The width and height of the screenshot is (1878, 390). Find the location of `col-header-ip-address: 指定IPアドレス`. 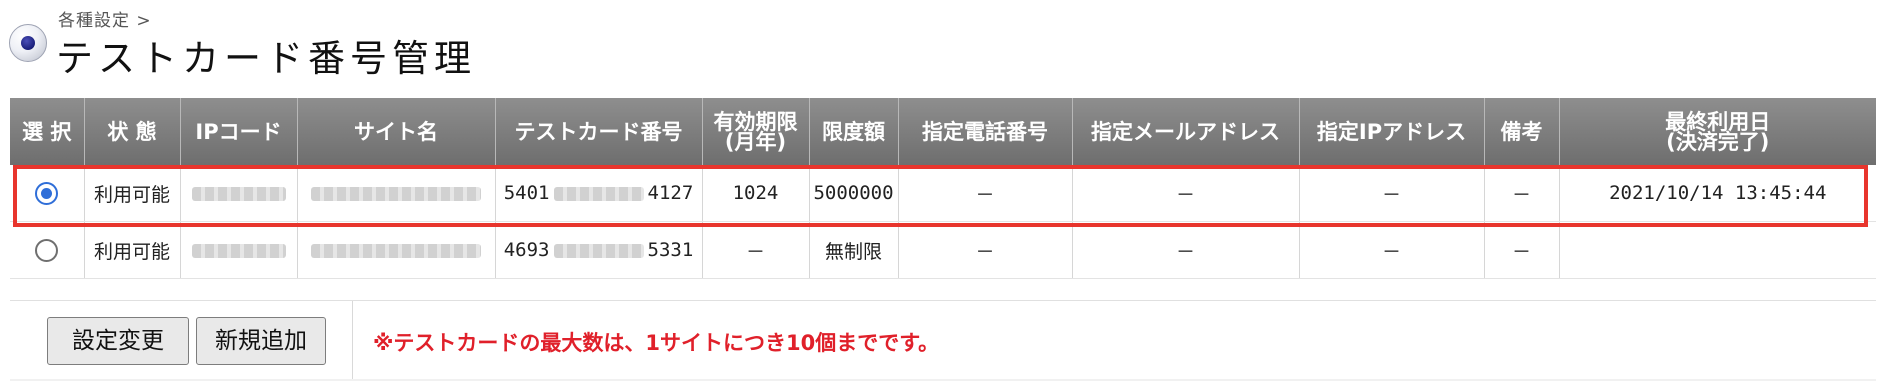

col-header-ip-address: 指定IPアドレス is located at coordinates (1392, 131).